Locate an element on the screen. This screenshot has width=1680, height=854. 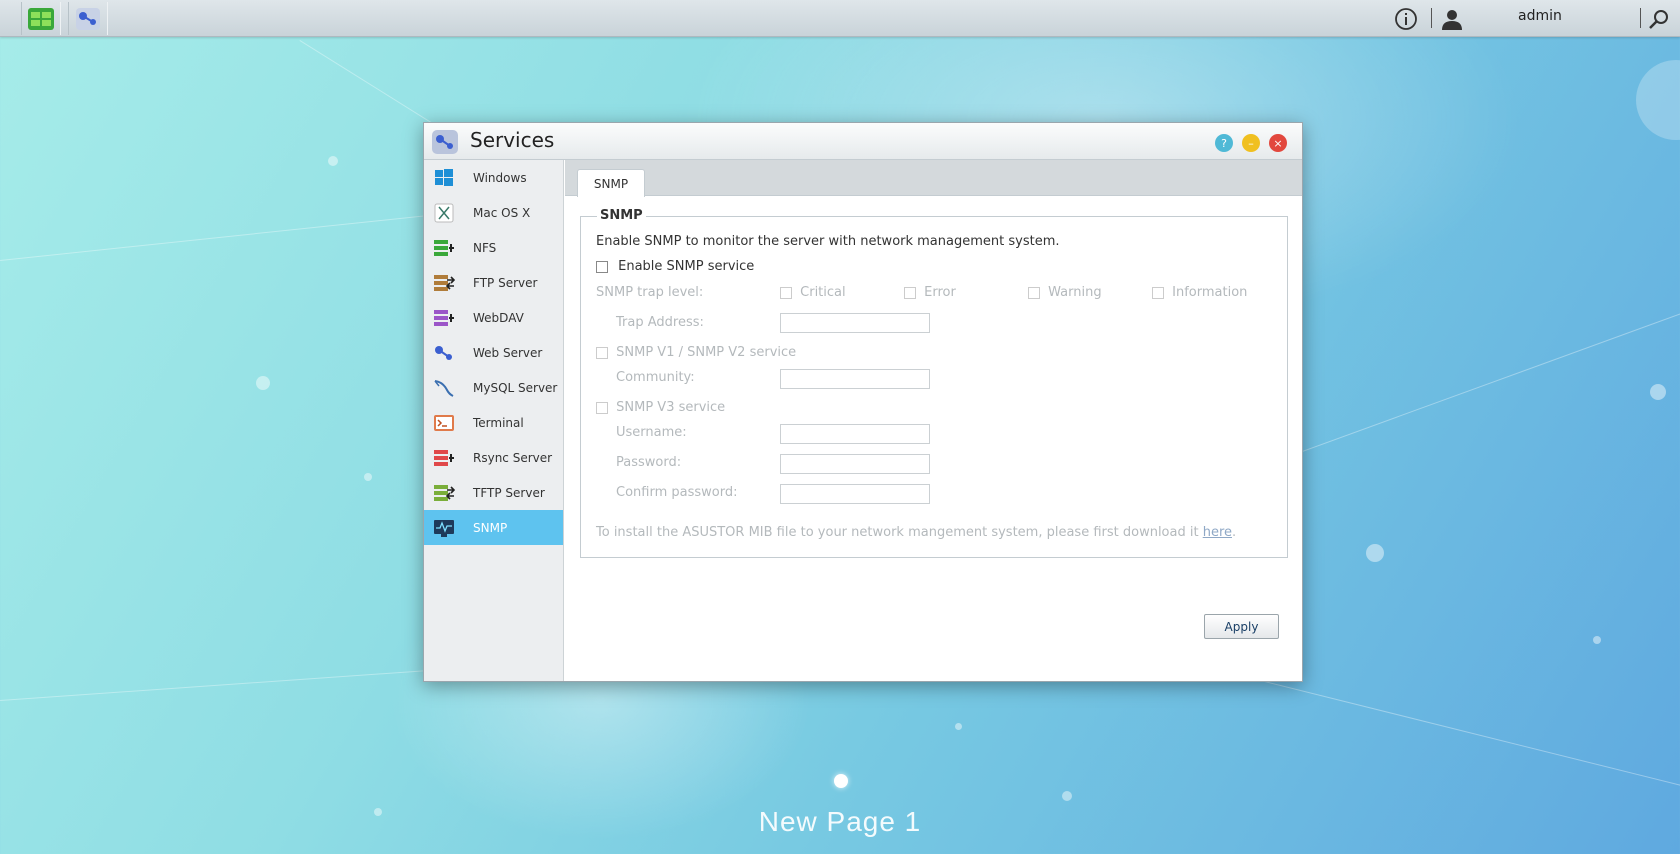
web-server-icon is located at coordinates (444, 353).